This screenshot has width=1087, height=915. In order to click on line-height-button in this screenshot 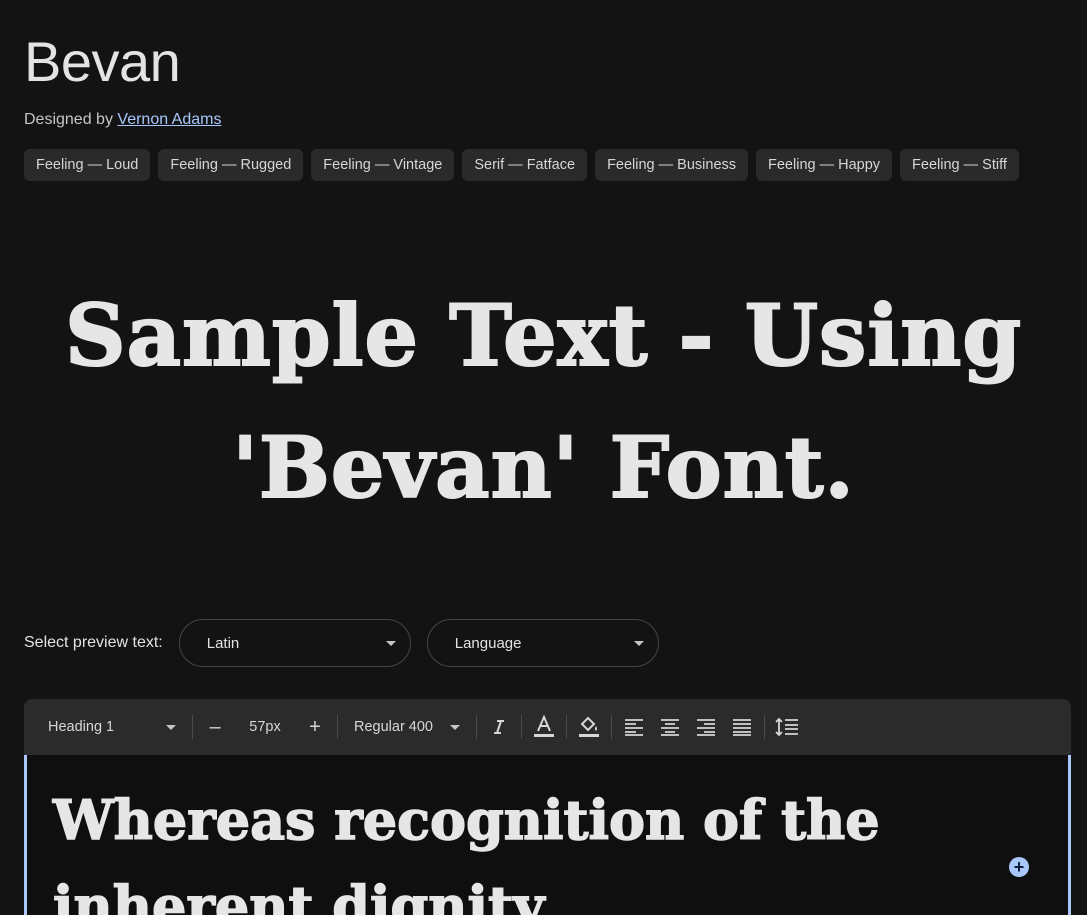, I will do `click(787, 727)`.